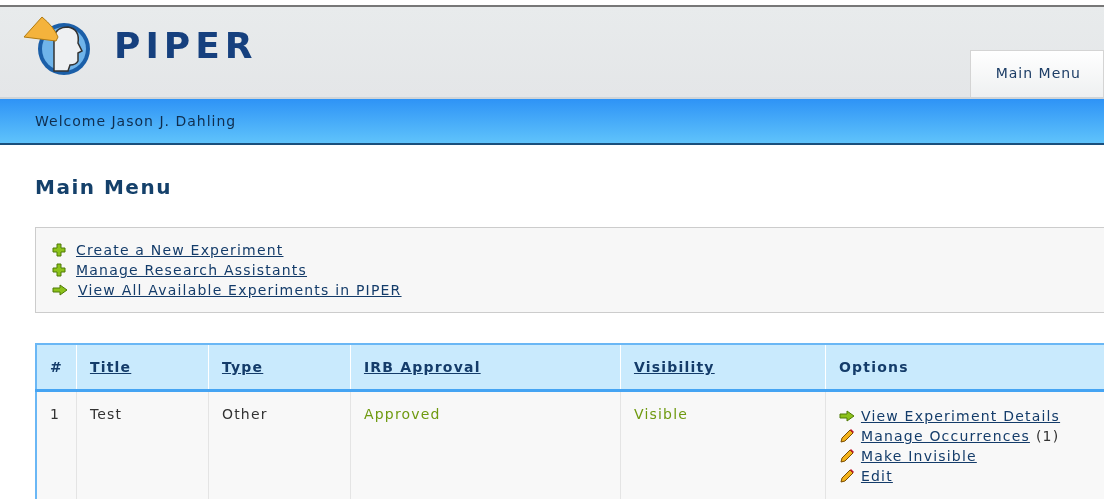 This screenshot has height=499, width=1104. What do you see at coordinates (873, 367) in the screenshot?
I see `column-title: Options` at bounding box center [873, 367].